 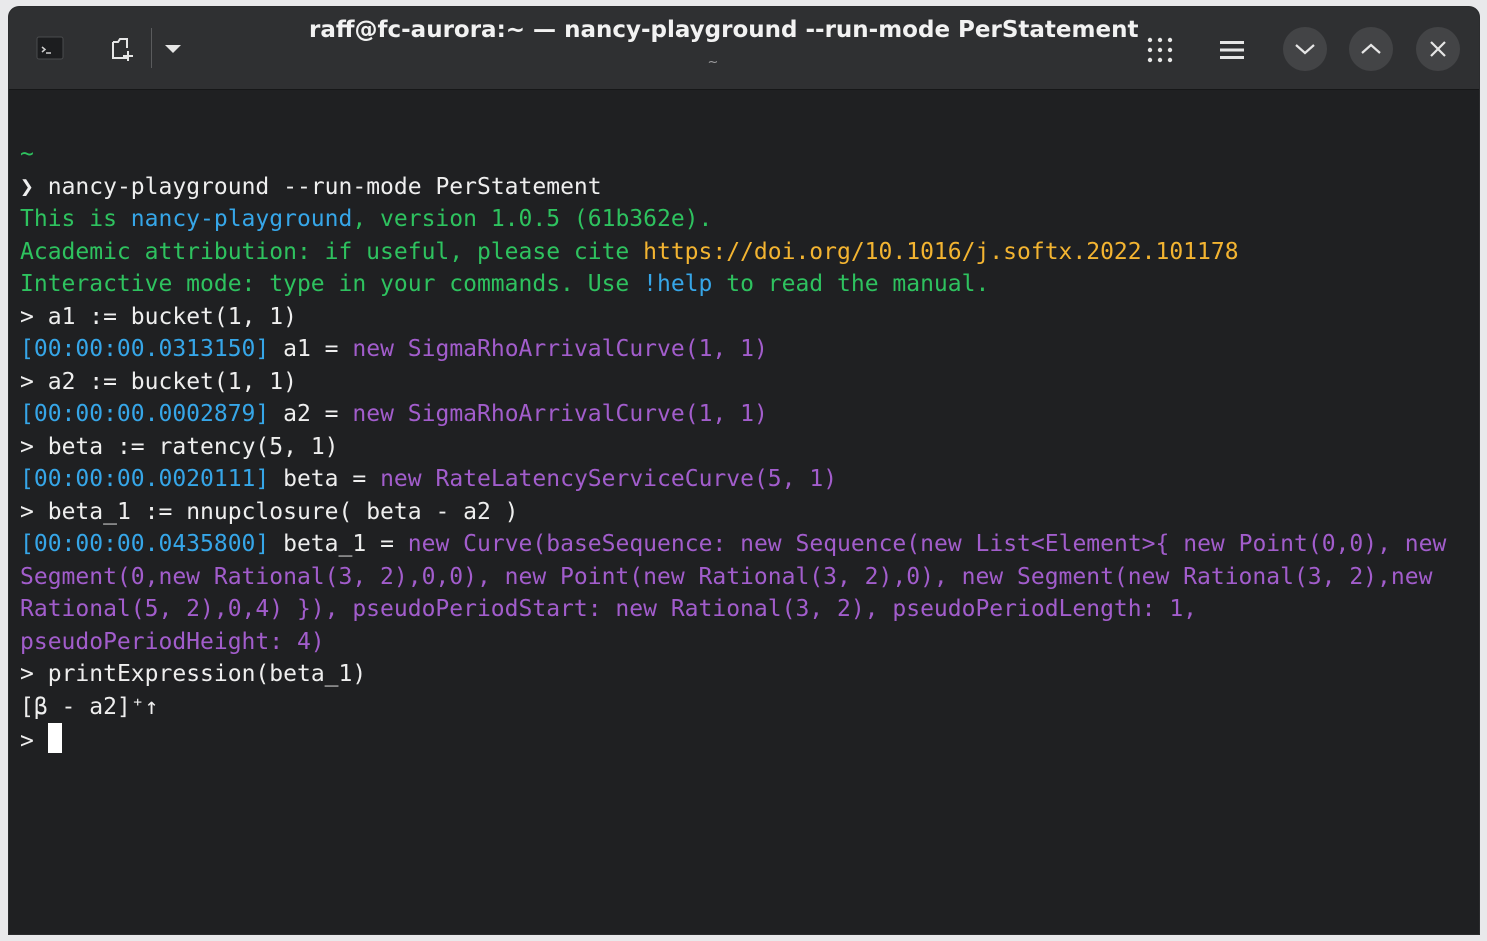 I want to click on hamburger-menu-icon, so click(x=1232, y=50).